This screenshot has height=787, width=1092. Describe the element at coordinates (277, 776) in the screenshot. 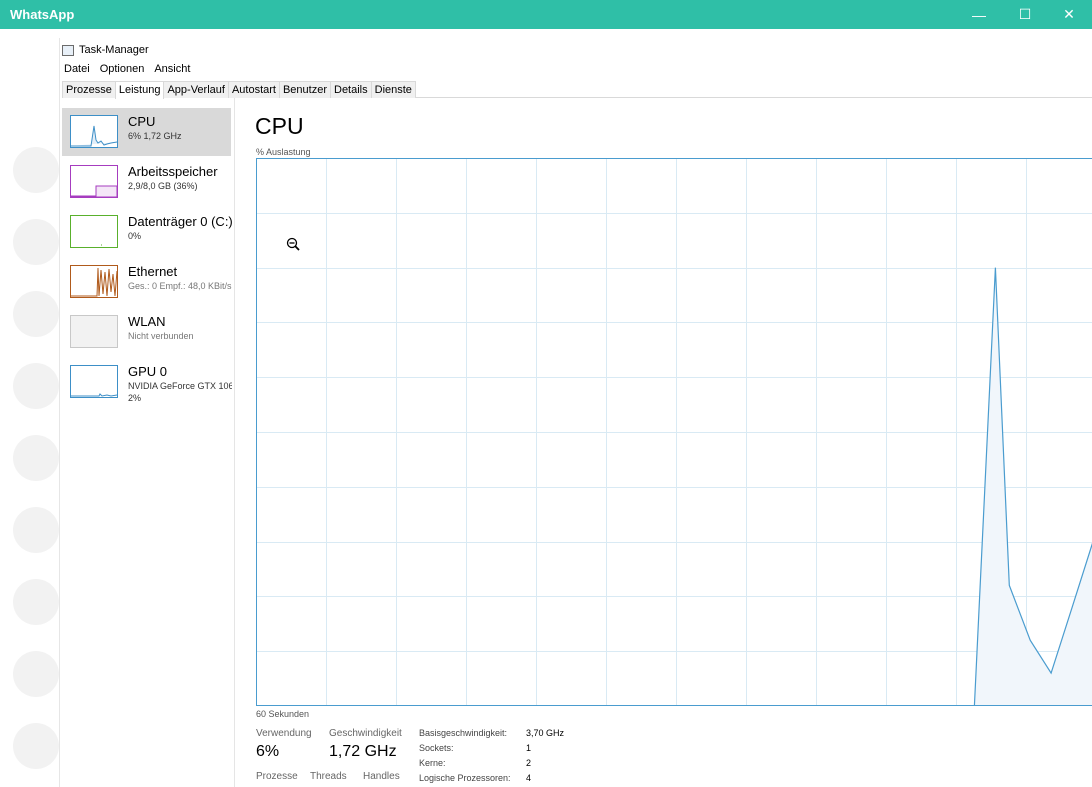

I see `processes-label: Prozesse` at that location.